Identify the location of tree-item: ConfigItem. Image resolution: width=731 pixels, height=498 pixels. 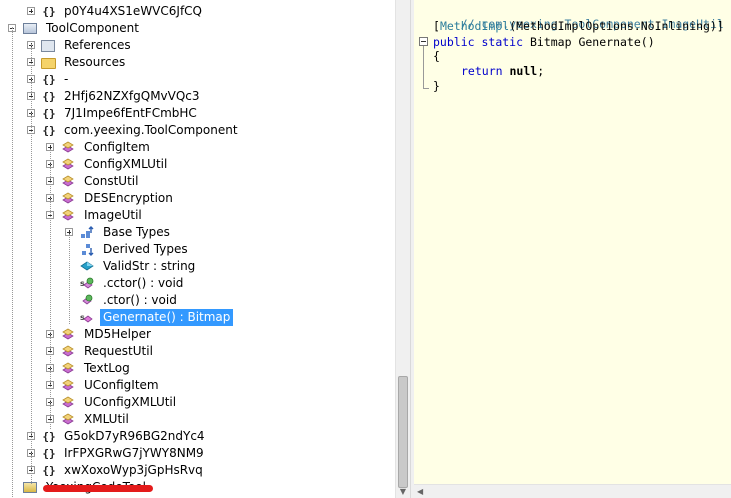
(197, 147).